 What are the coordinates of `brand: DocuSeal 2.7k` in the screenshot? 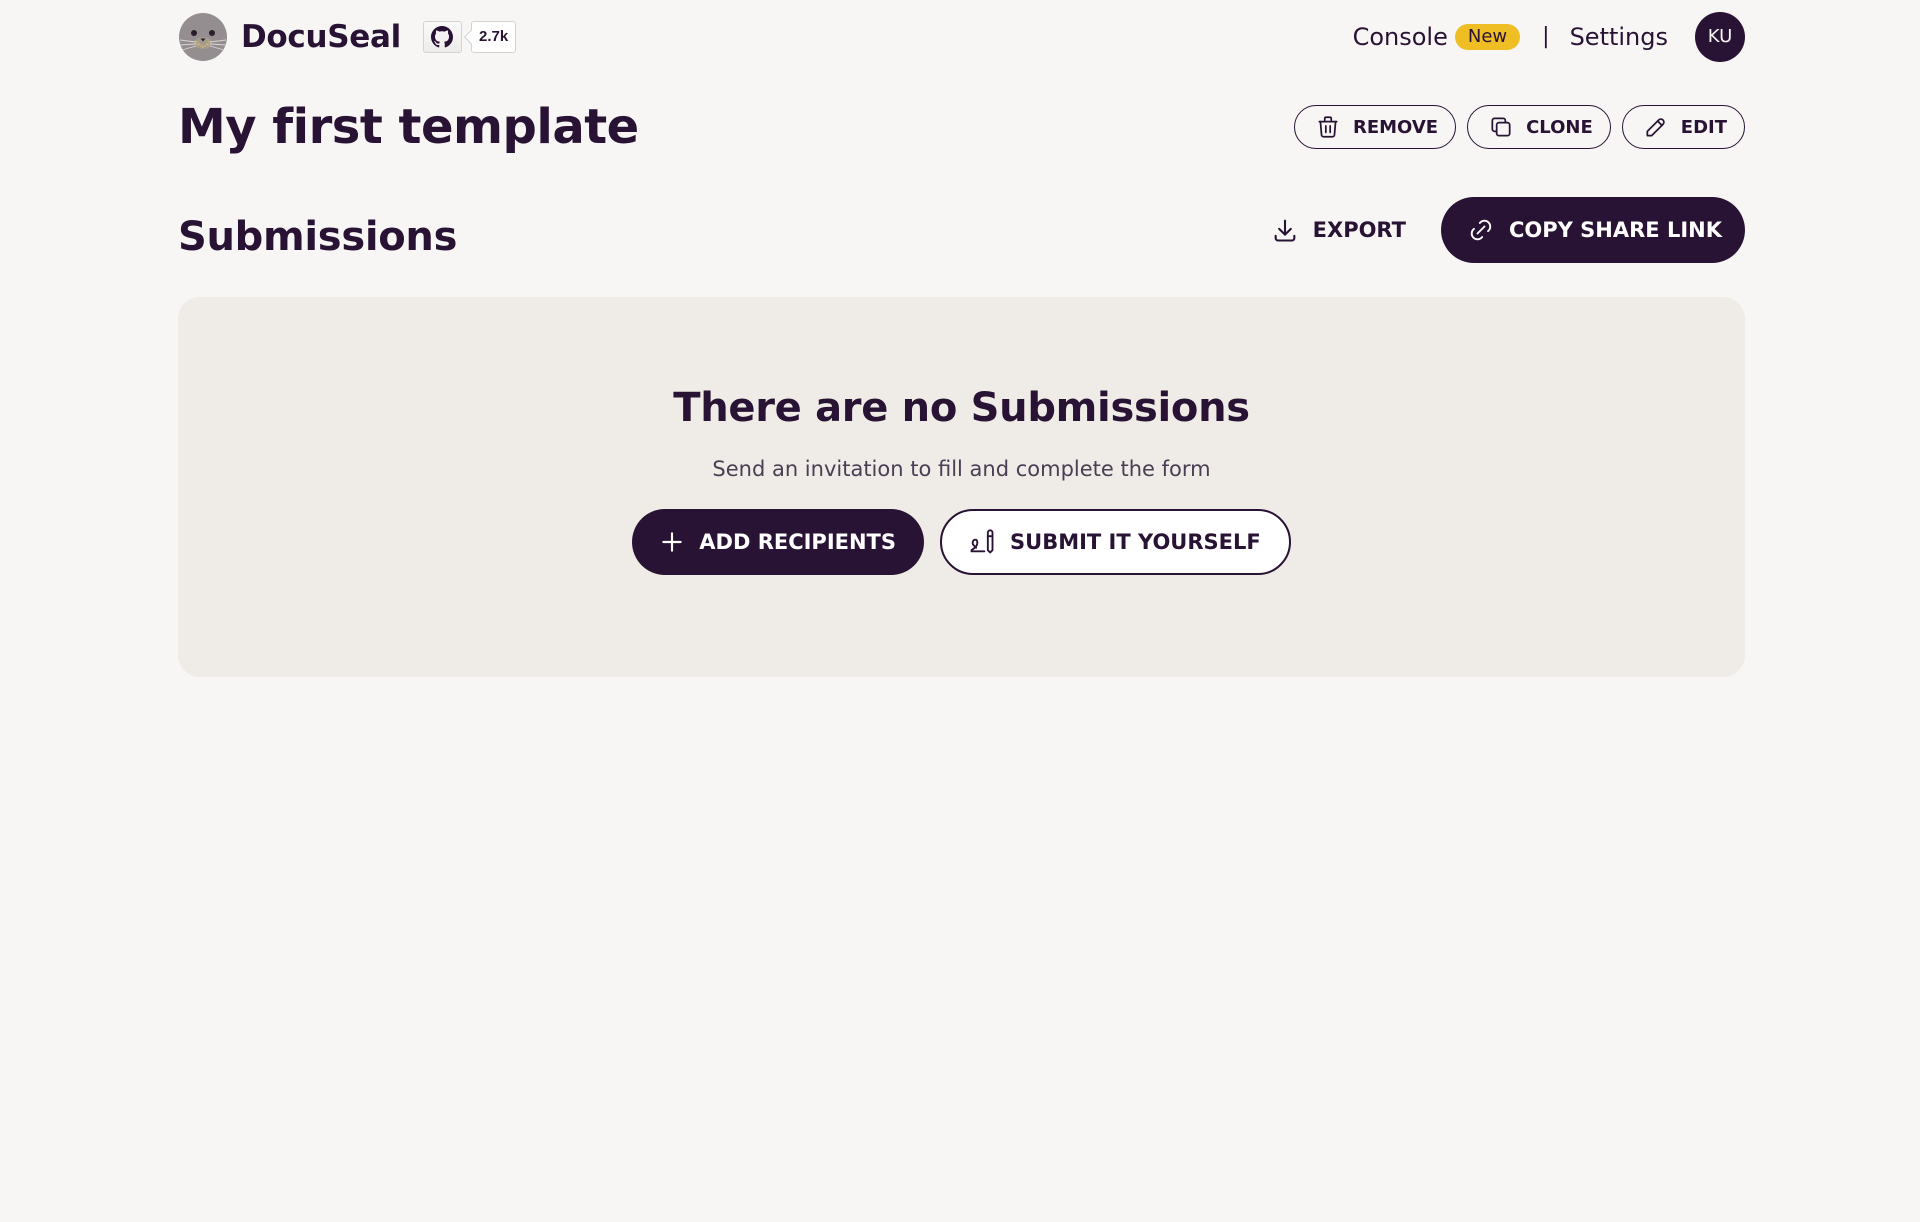 It's located at (347, 37).